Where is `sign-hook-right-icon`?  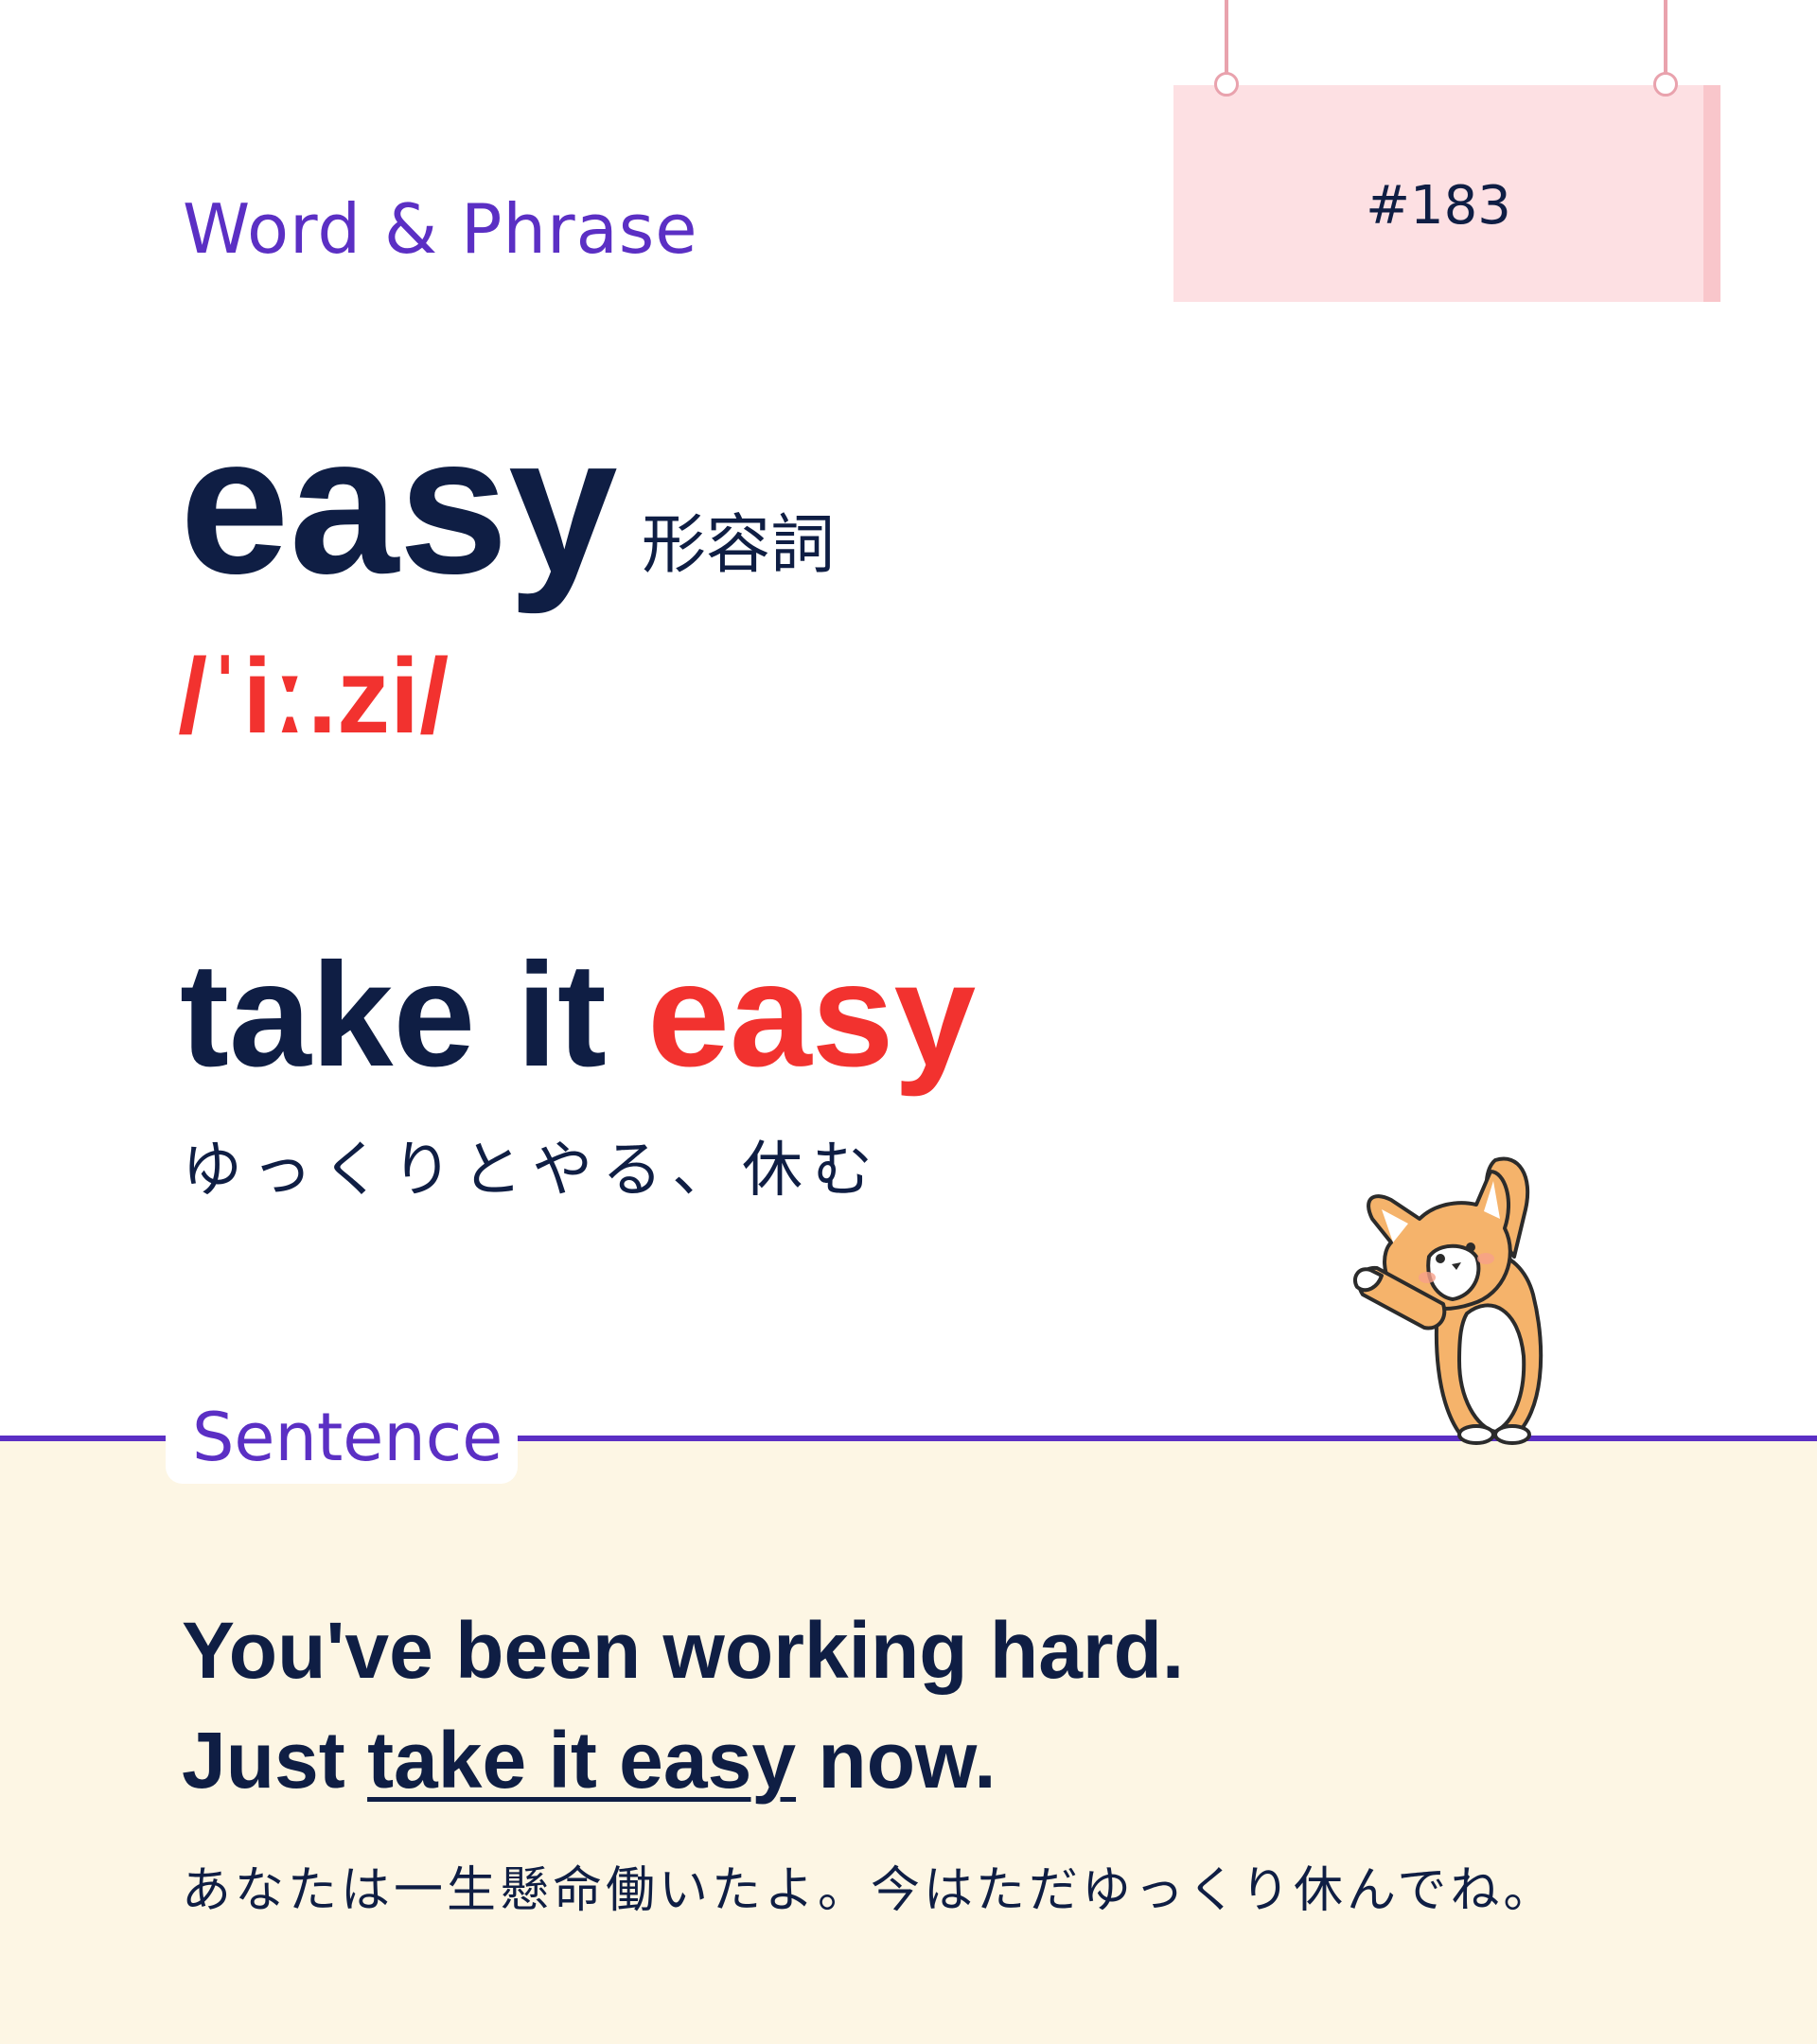
sign-hook-right-icon is located at coordinates (1666, 84).